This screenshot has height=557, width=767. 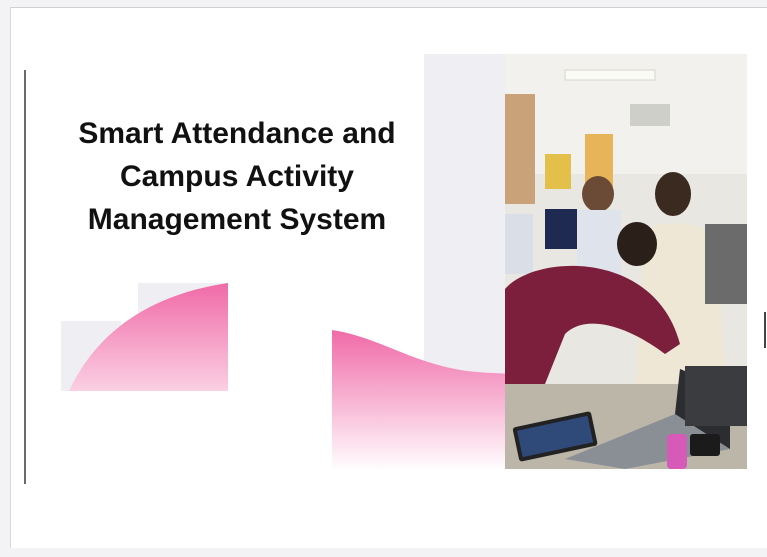 What do you see at coordinates (765, 330) in the screenshot?
I see `text-cursor` at bounding box center [765, 330].